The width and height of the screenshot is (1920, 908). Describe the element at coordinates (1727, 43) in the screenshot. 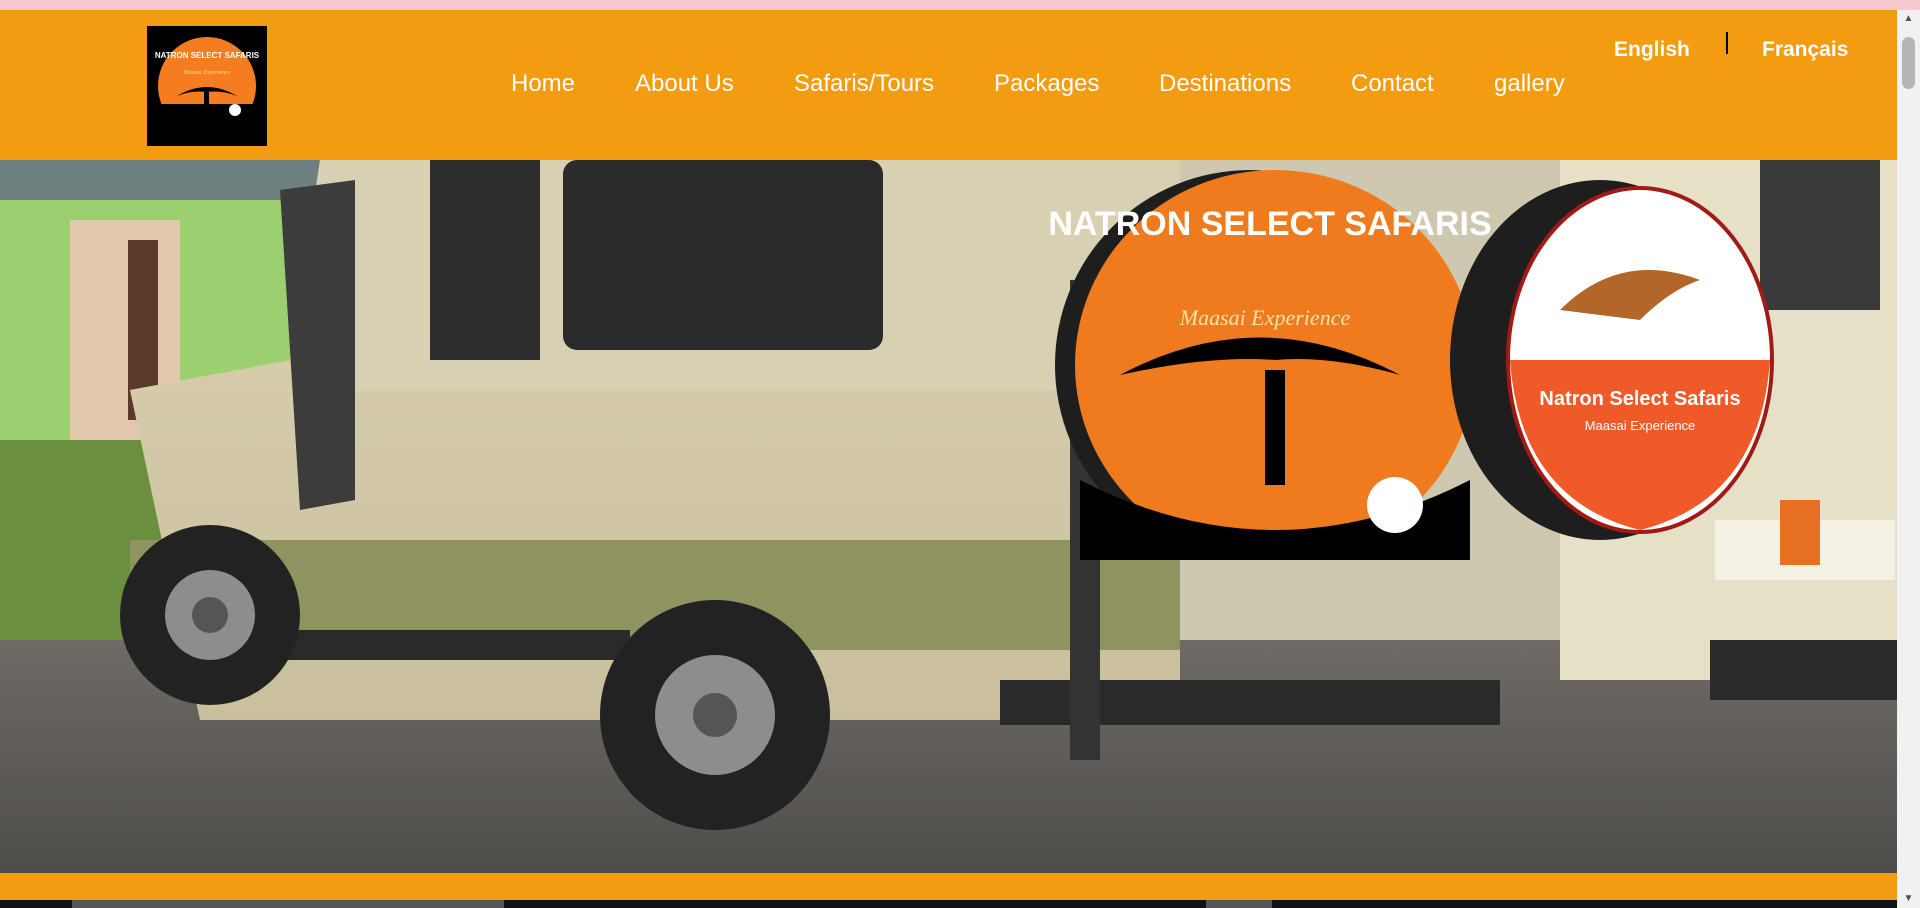

I see `language-divider` at that location.